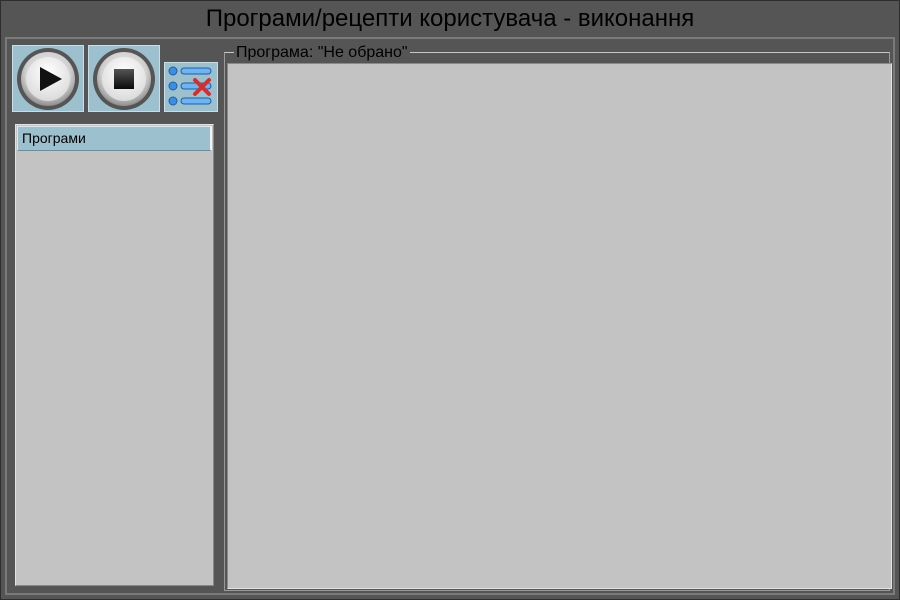  I want to click on stop-icon, so click(124, 79).